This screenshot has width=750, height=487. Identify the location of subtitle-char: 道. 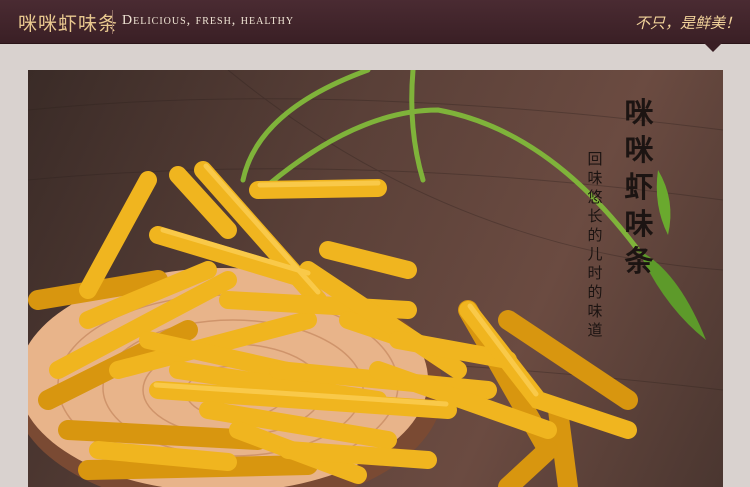
(595, 330).